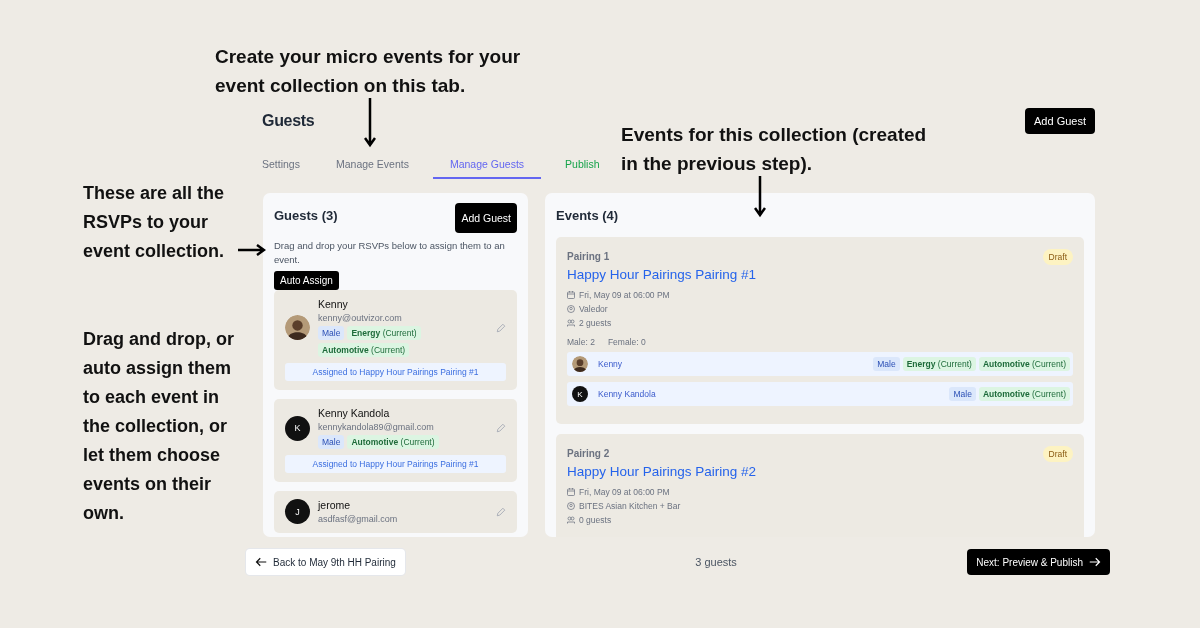 This screenshot has height=628, width=1200. Describe the element at coordinates (306, 280) in the screenshot. I see `auto-assign-button: Auto Assign` at that location.